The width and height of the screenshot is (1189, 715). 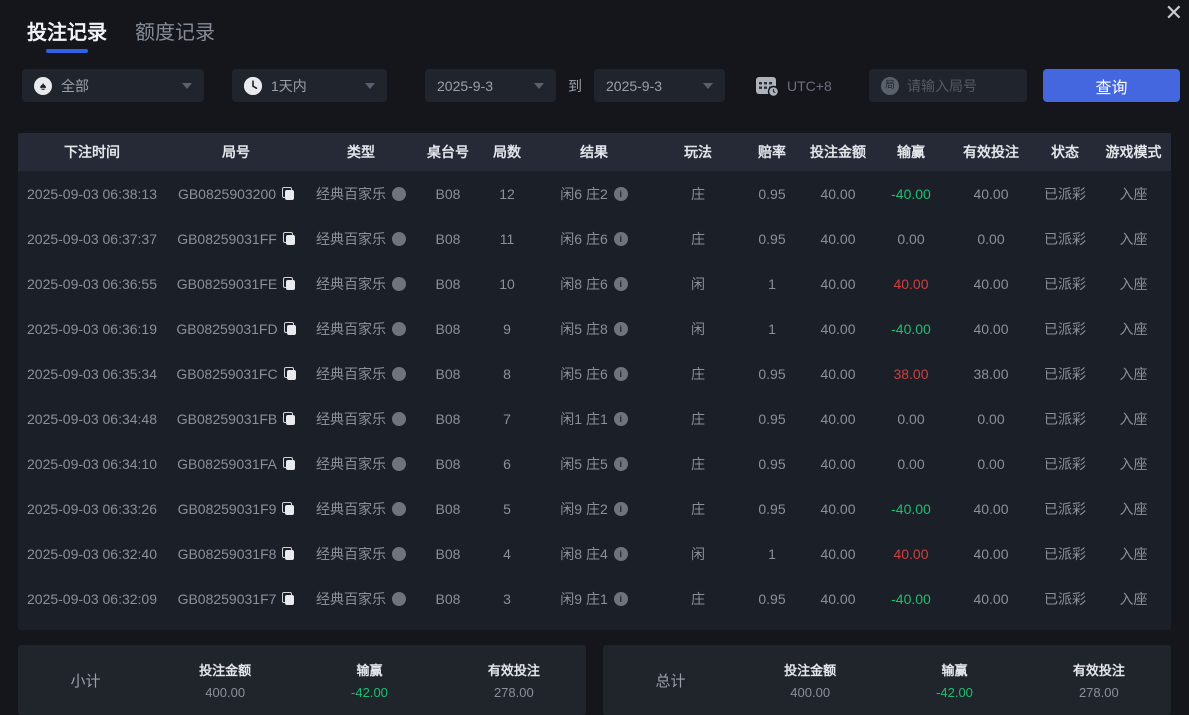 I want to click on cell-bet-time-text: 2025-09-03 06:36:55, so click(x=92, y=283).